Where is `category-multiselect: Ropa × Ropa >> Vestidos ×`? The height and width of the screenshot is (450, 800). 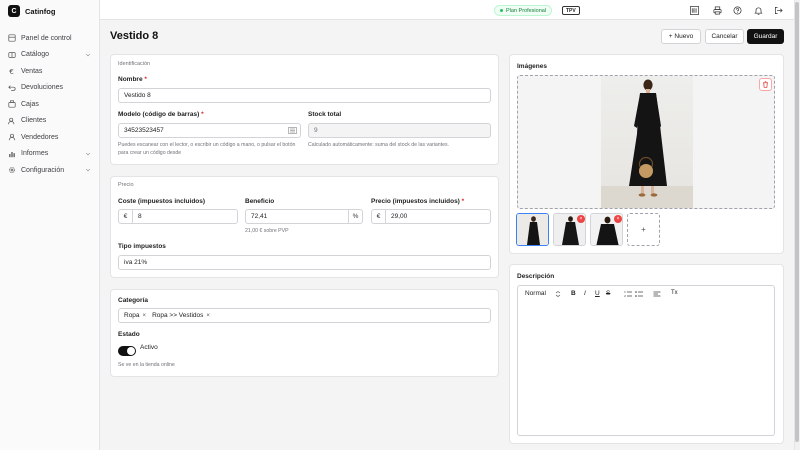
category-multiselect: Ropa × Ropa >> Vestidos × is located at coordinates (304, 315).